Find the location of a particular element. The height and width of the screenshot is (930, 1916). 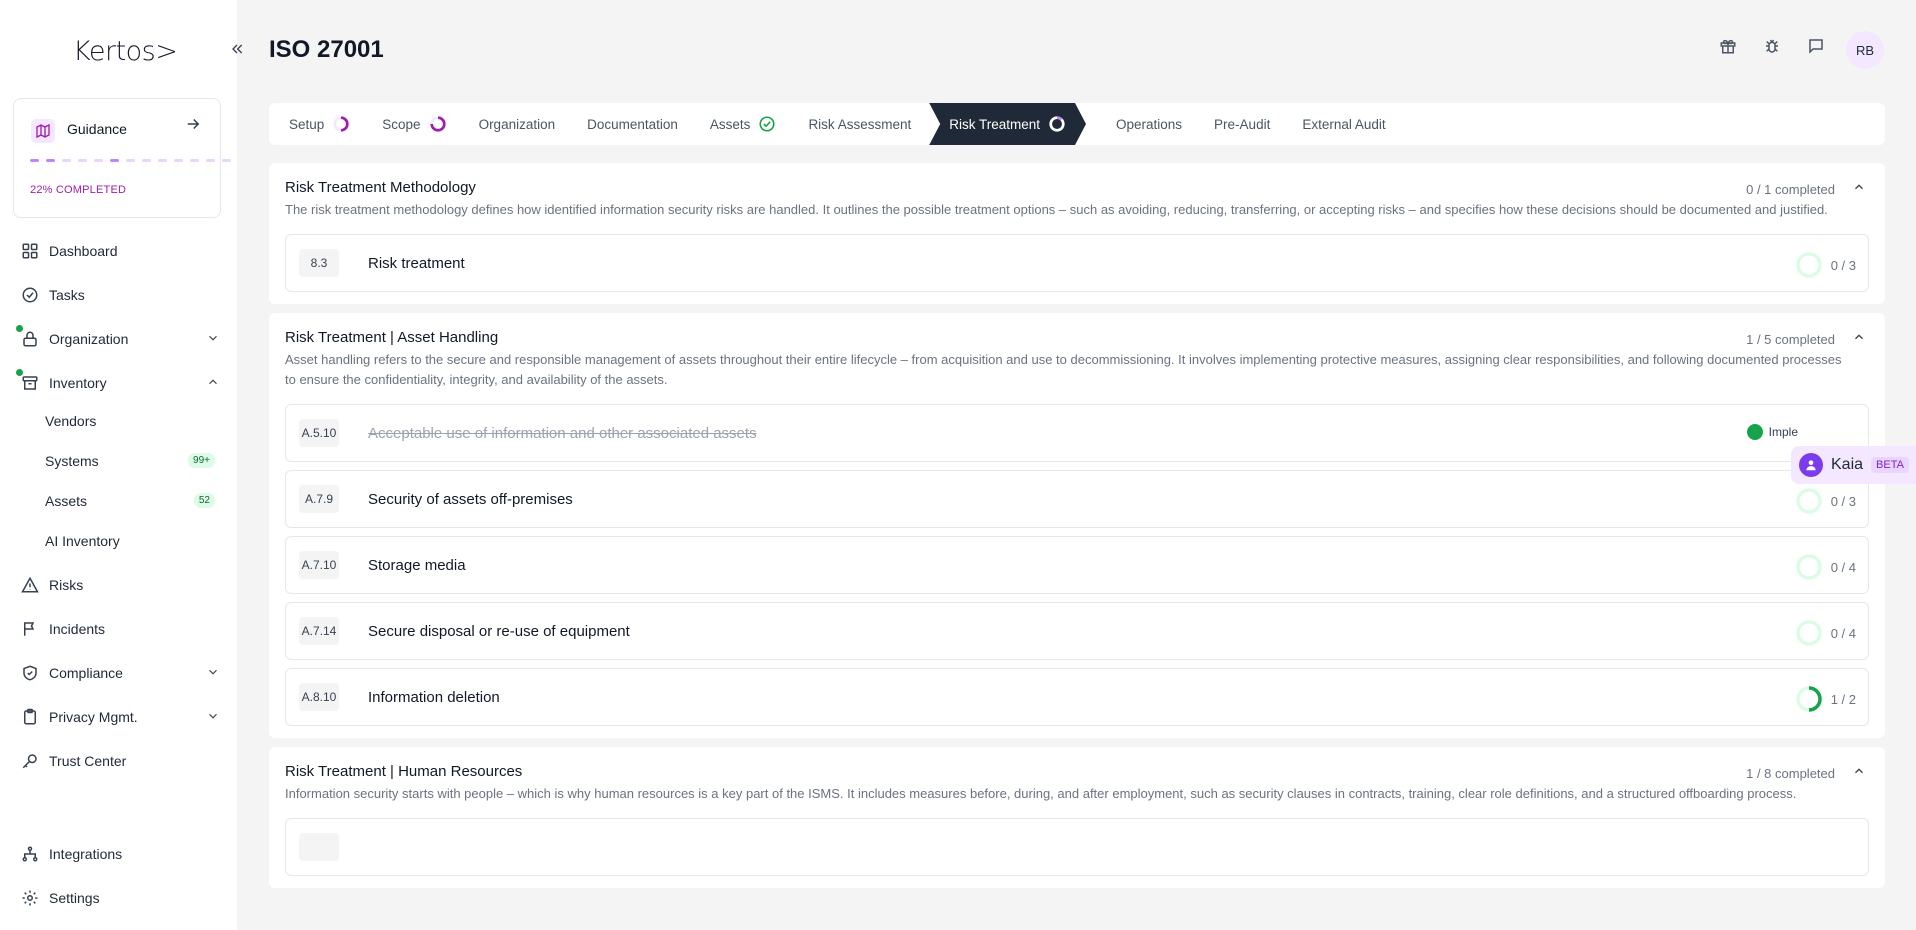

control-name: Secure disposal or re-use of equipment is located at coordinates (499, 631).